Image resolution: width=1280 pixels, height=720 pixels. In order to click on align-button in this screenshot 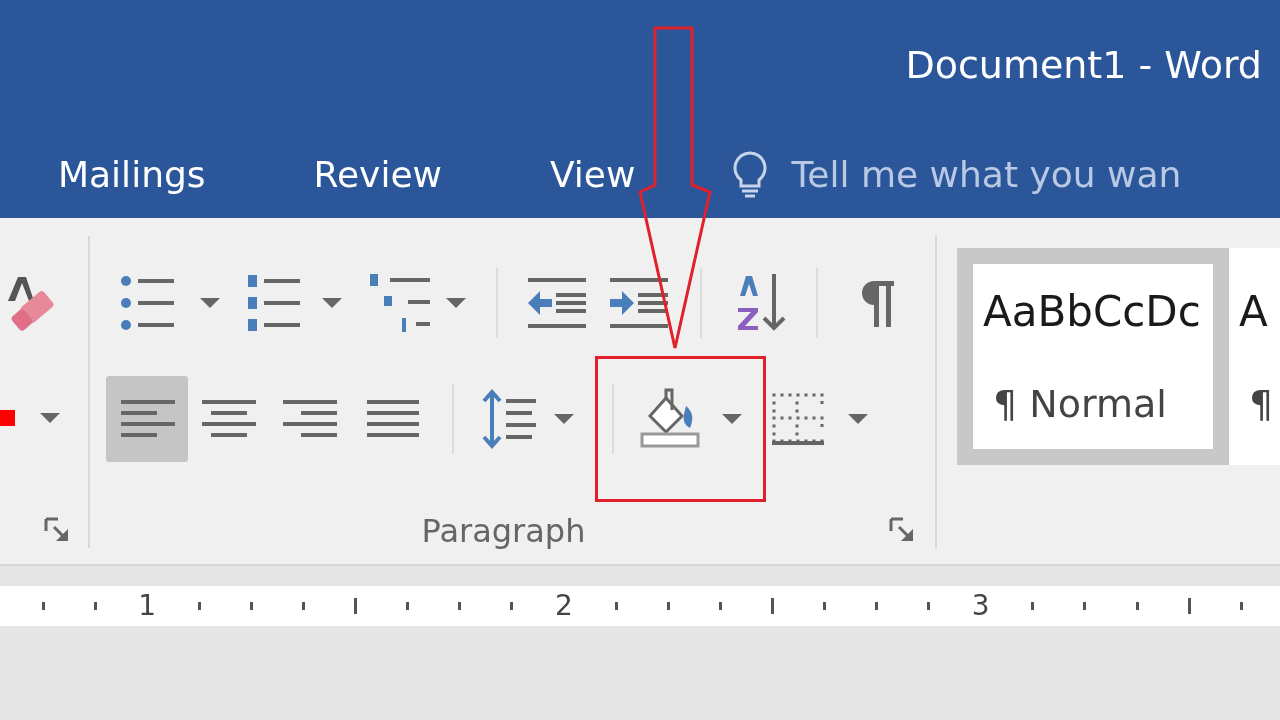, I will do `click(147, 419)`.